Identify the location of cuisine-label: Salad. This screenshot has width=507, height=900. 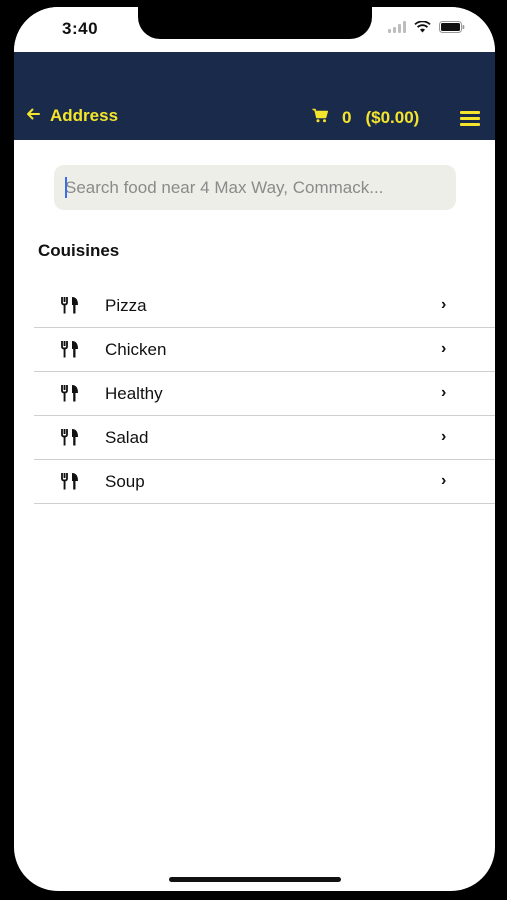
(127, 437).